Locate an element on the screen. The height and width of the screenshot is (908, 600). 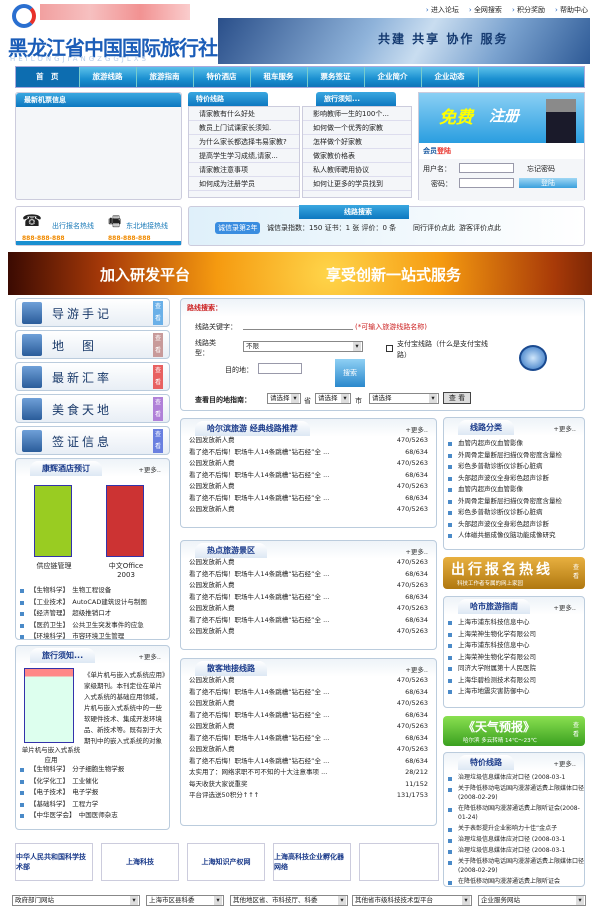
list-item: 在降低移动国内漫游通话费上限听证会(2008-01-24) is located at coordinates (514, 813).